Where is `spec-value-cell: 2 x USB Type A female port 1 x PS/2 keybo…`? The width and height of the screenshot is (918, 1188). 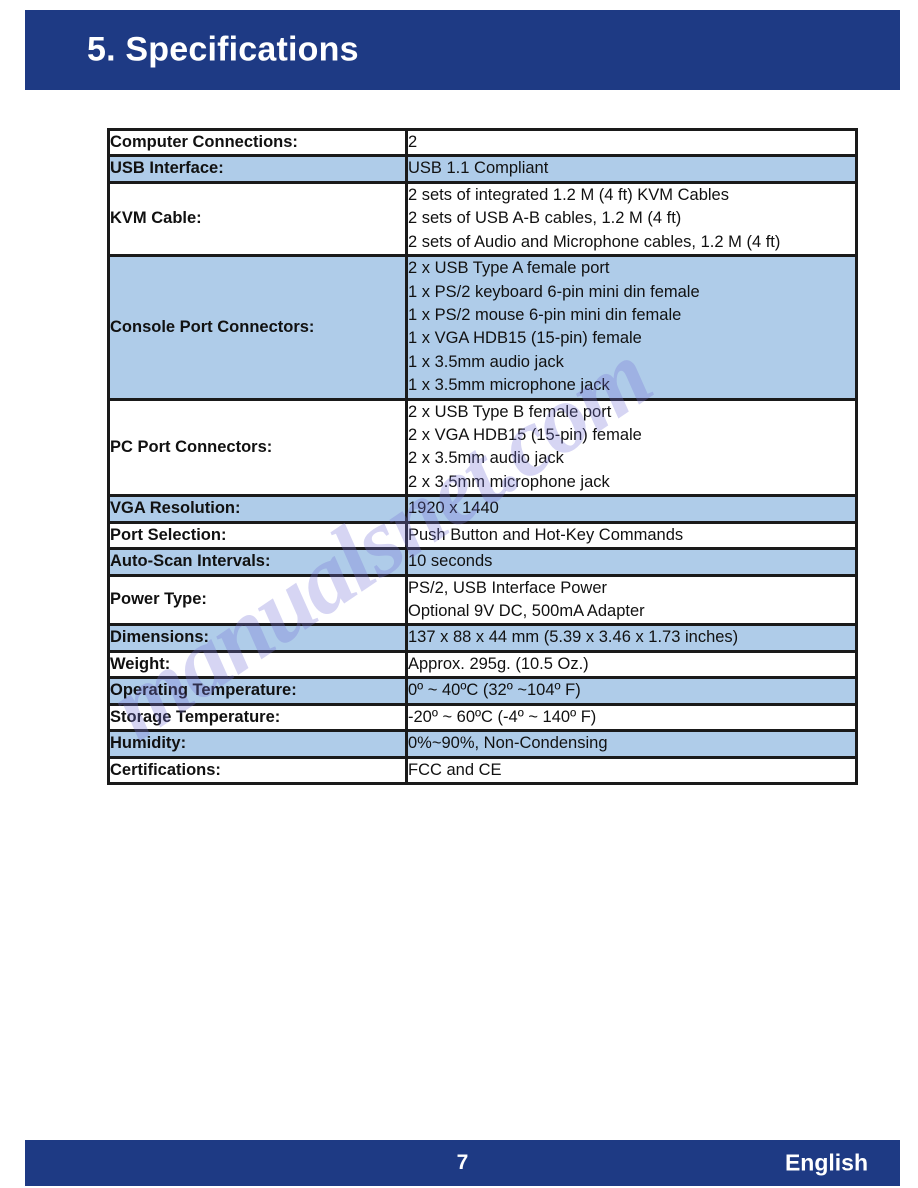
spec-value-cell: 2 x USB Type A female port 1 x PS/2 keybo… is located at coordinates (631, 327).